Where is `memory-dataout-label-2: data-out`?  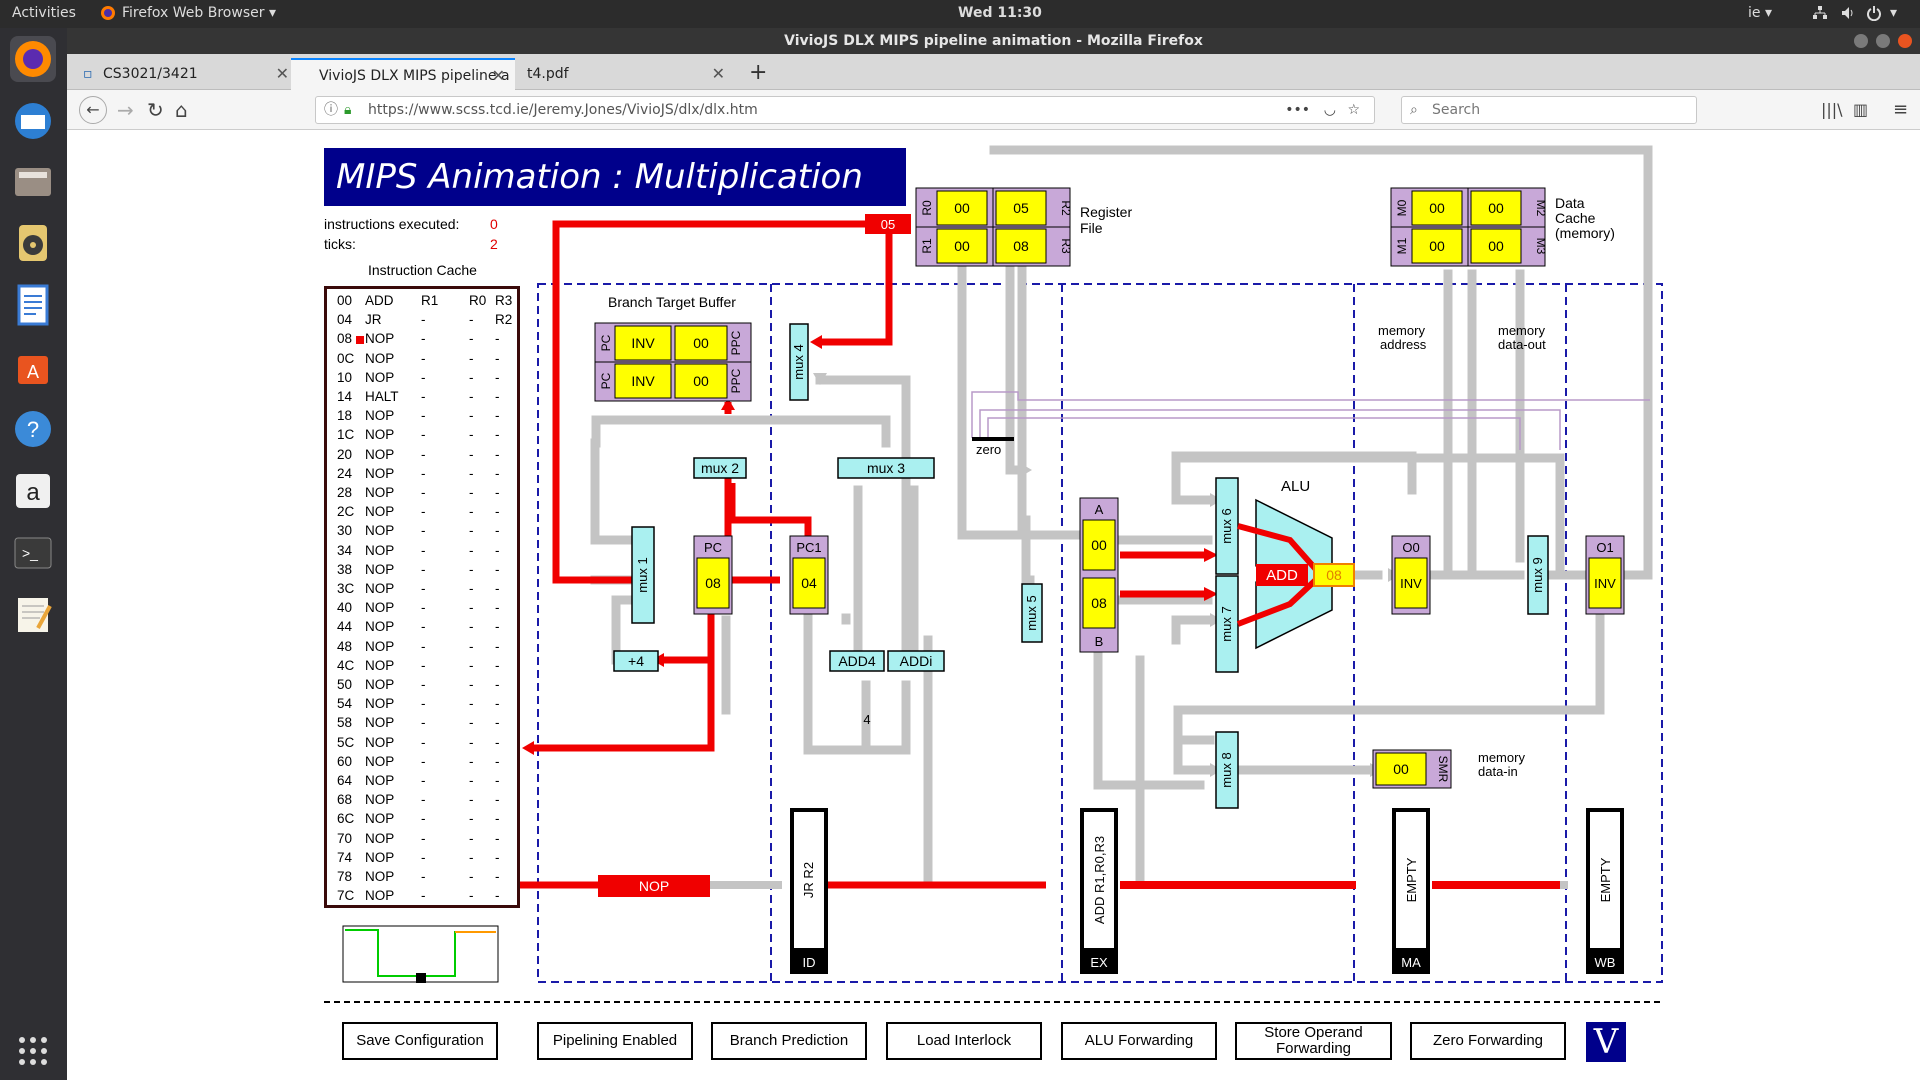
memory-dataout-label-2: data-out is located at coordinates (1522, 344).